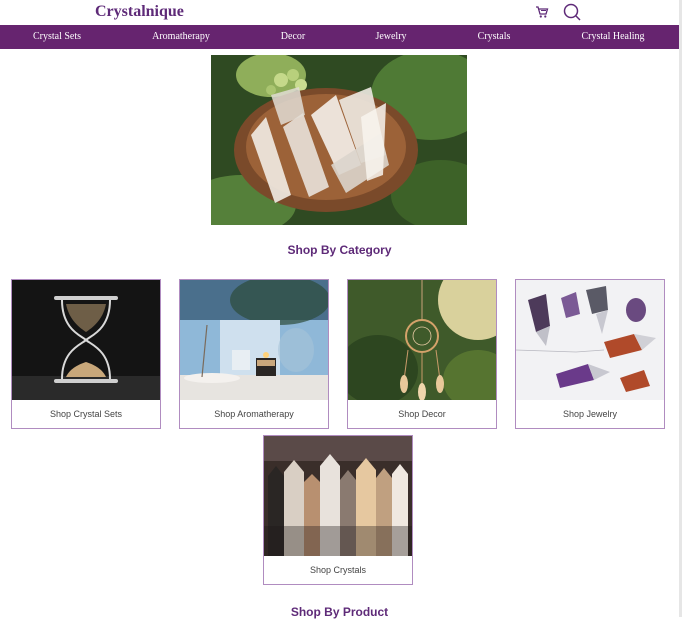  What do you see at coordinates (339, 140) in the screenshot?
I see `hero-image` at bounding box center [339, 140].